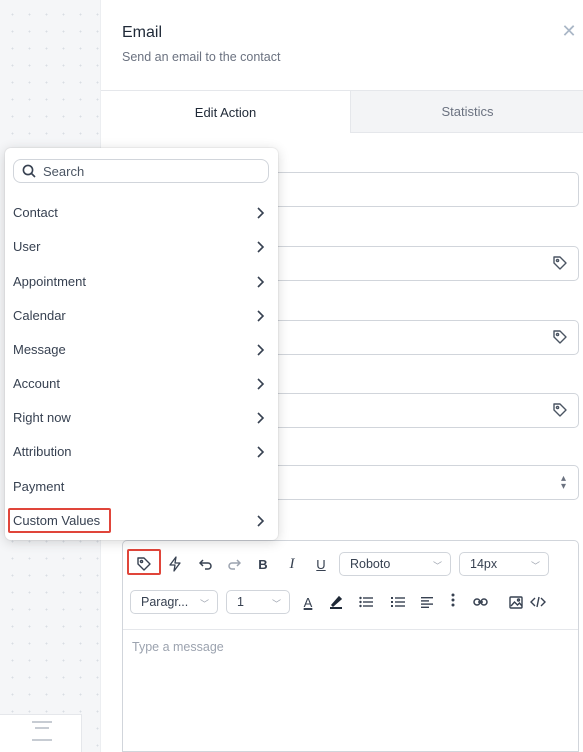  Describe the element at coordinates (234, 564) in the screenshot. I see `redo-icon` at that location.